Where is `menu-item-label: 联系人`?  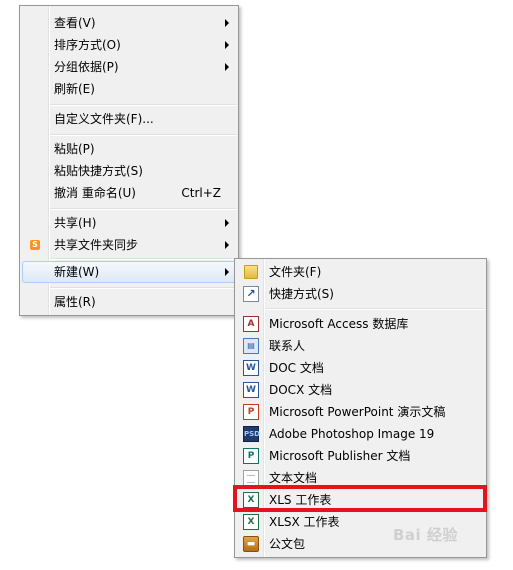
menu-item-label: 联系人 is located at coordinates (287, 346).